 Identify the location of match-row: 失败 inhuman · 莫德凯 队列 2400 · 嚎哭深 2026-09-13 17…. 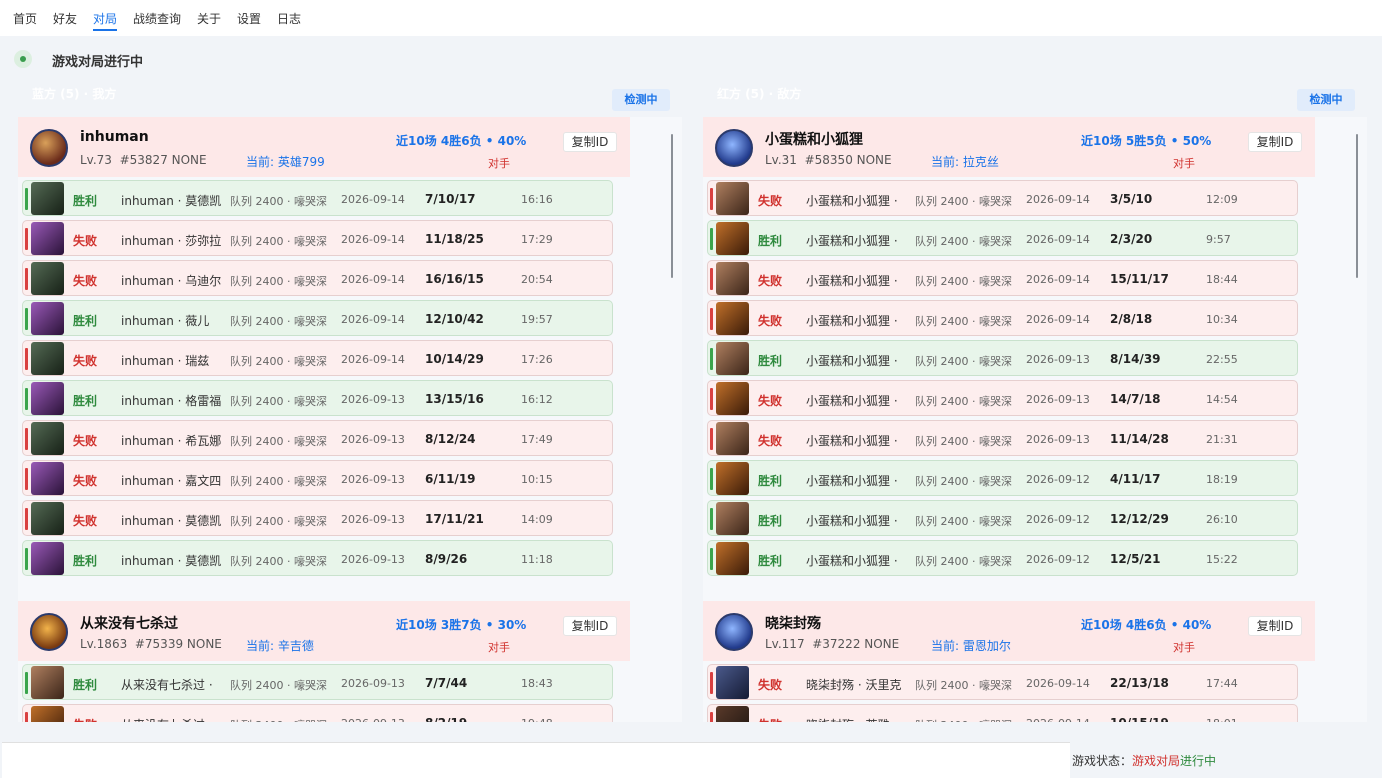
(317, 518).